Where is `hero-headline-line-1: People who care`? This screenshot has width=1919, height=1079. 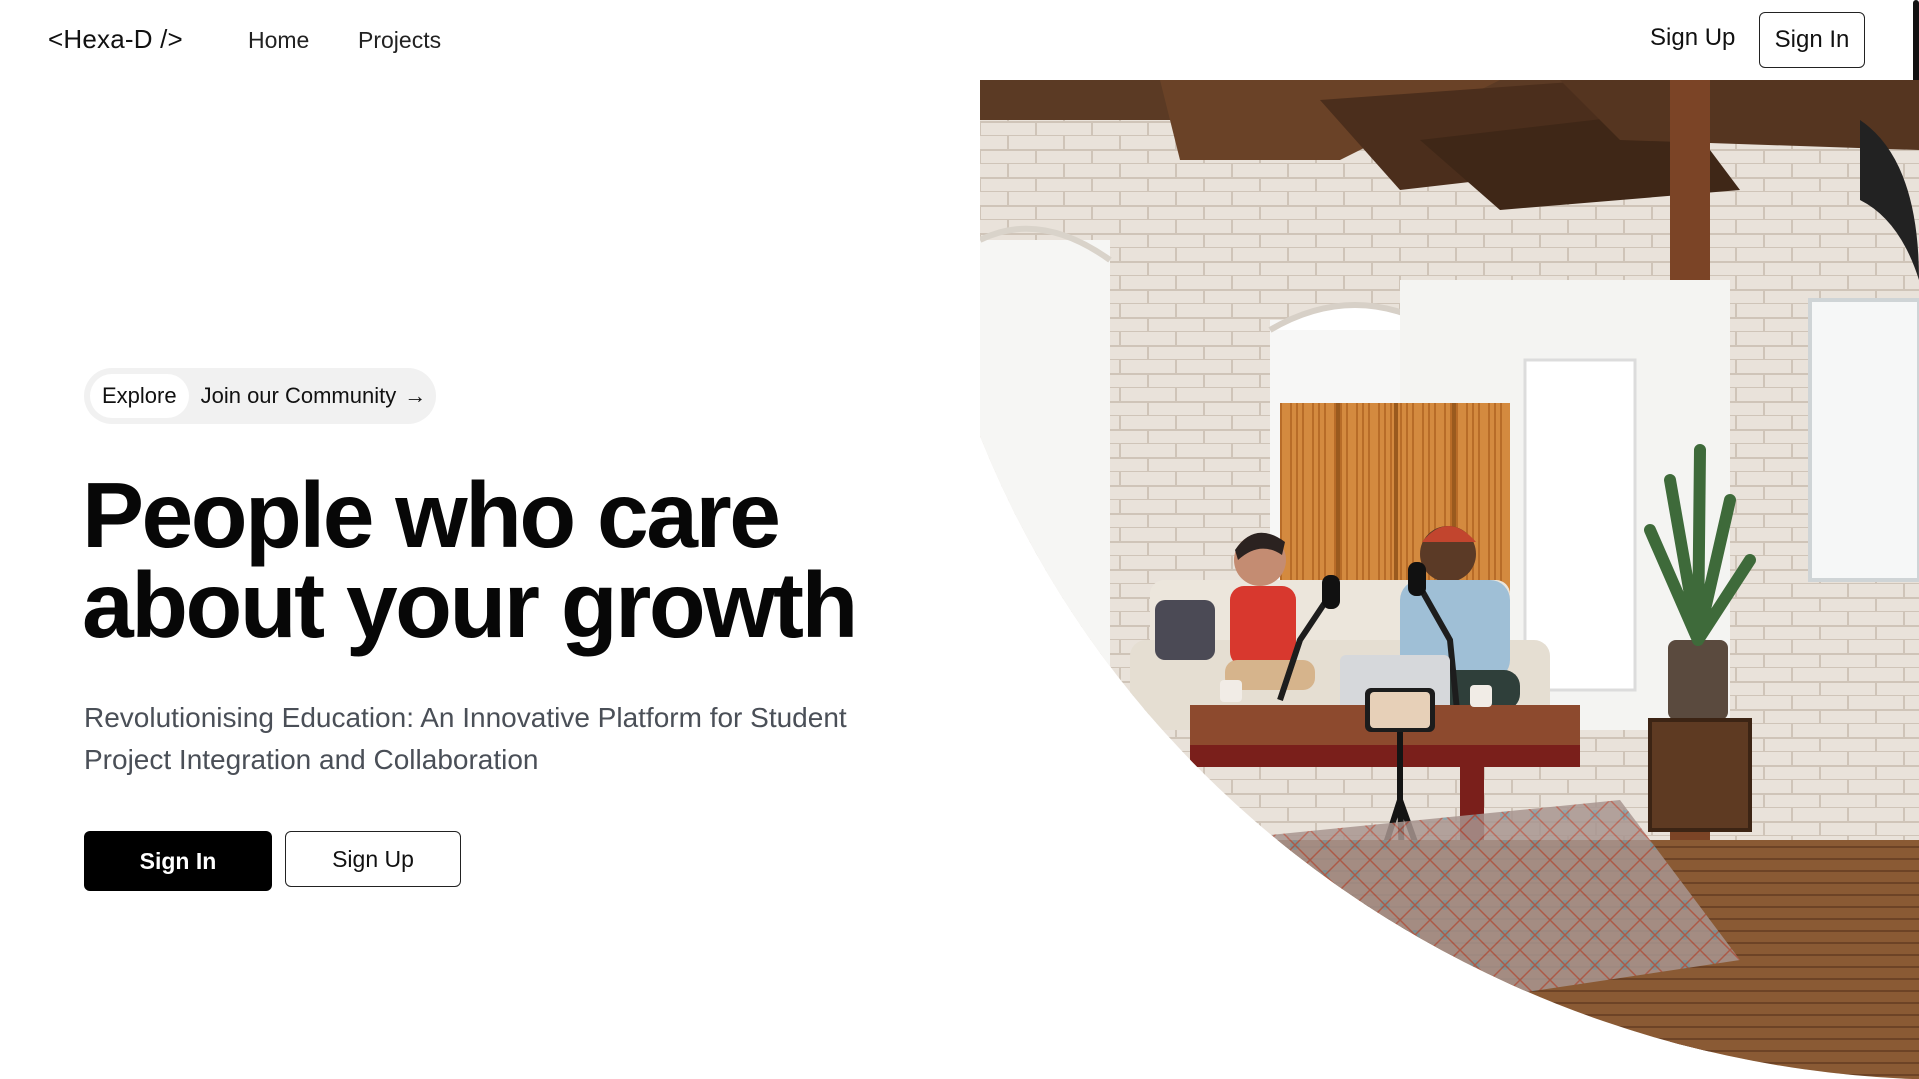 hero-headline-line-1: People who care is located at coordinates (431, 515).